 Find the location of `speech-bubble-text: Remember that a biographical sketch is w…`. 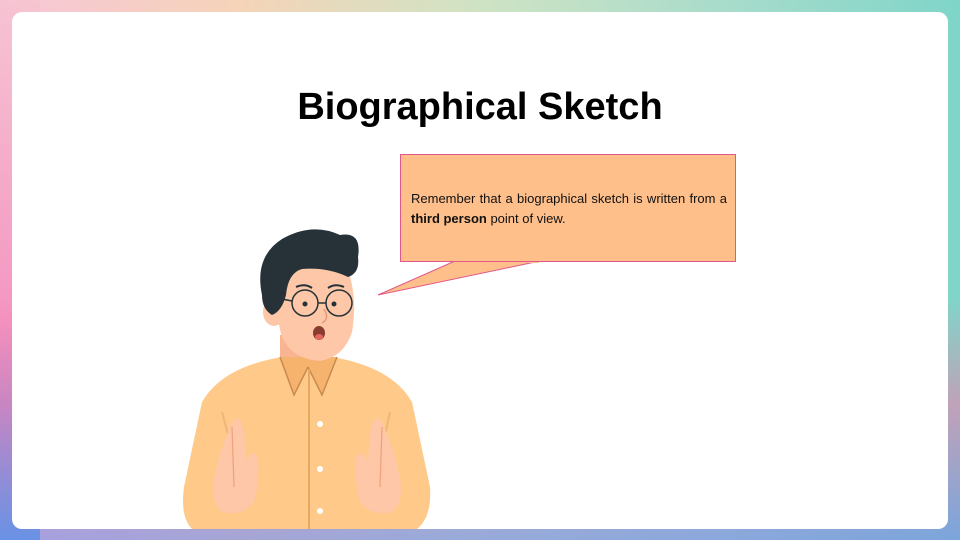

speech-bubble-text: Remember that a biographical sketch is w… is located at coordinates (569, 209).